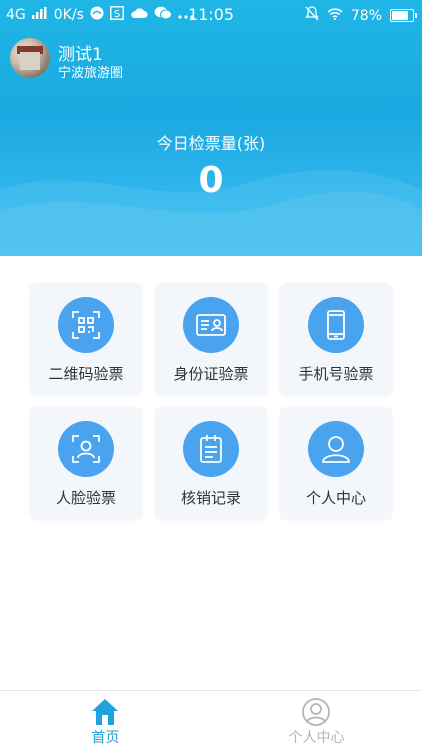  What do you see at coordinates (335, 498) in the screenshot?
I see `tile-label: 个人中心` at bounding box center [335, 498].